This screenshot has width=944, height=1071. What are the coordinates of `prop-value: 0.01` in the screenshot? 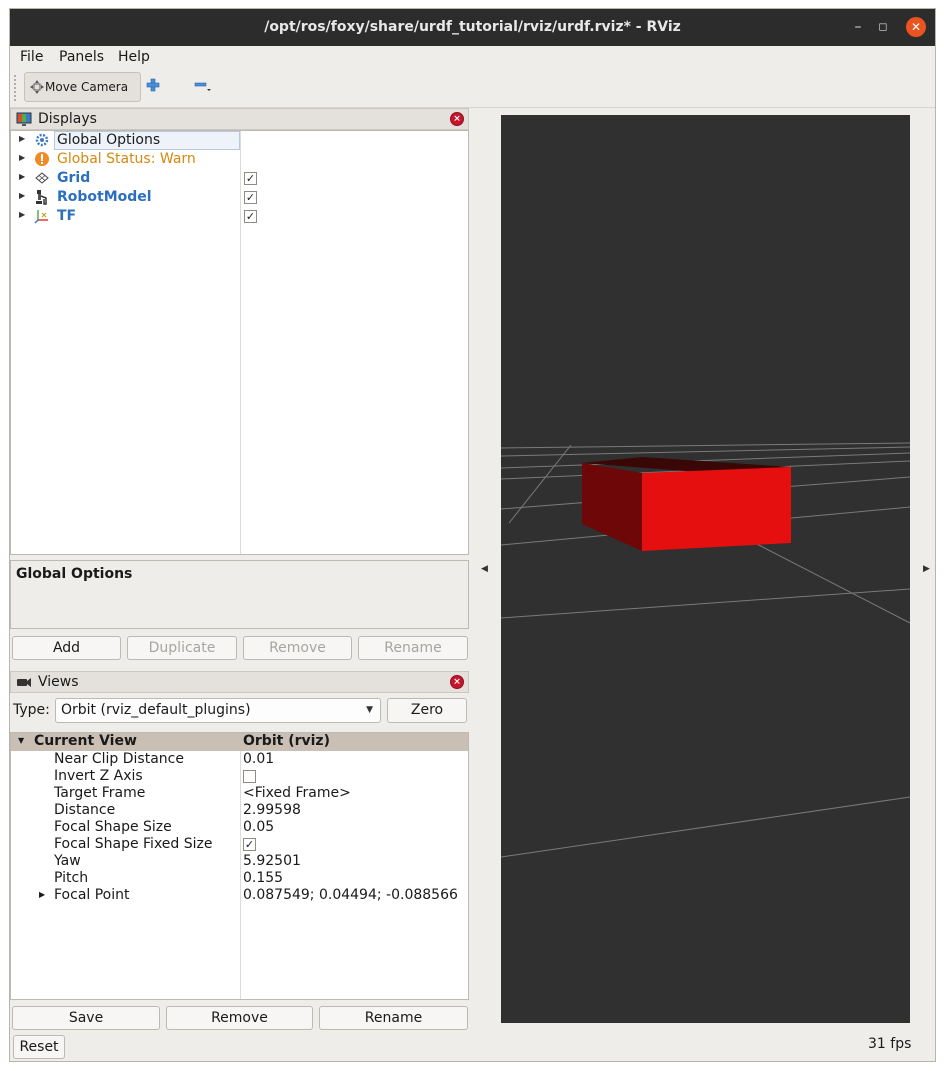 It's located at (258, 759).